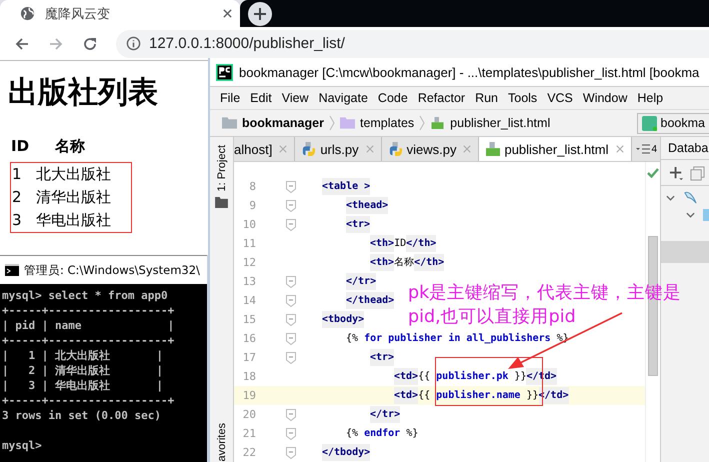  Describe the element at coordinates (393, 98) in the screenshot. I see `menu-item: Code` at that location.